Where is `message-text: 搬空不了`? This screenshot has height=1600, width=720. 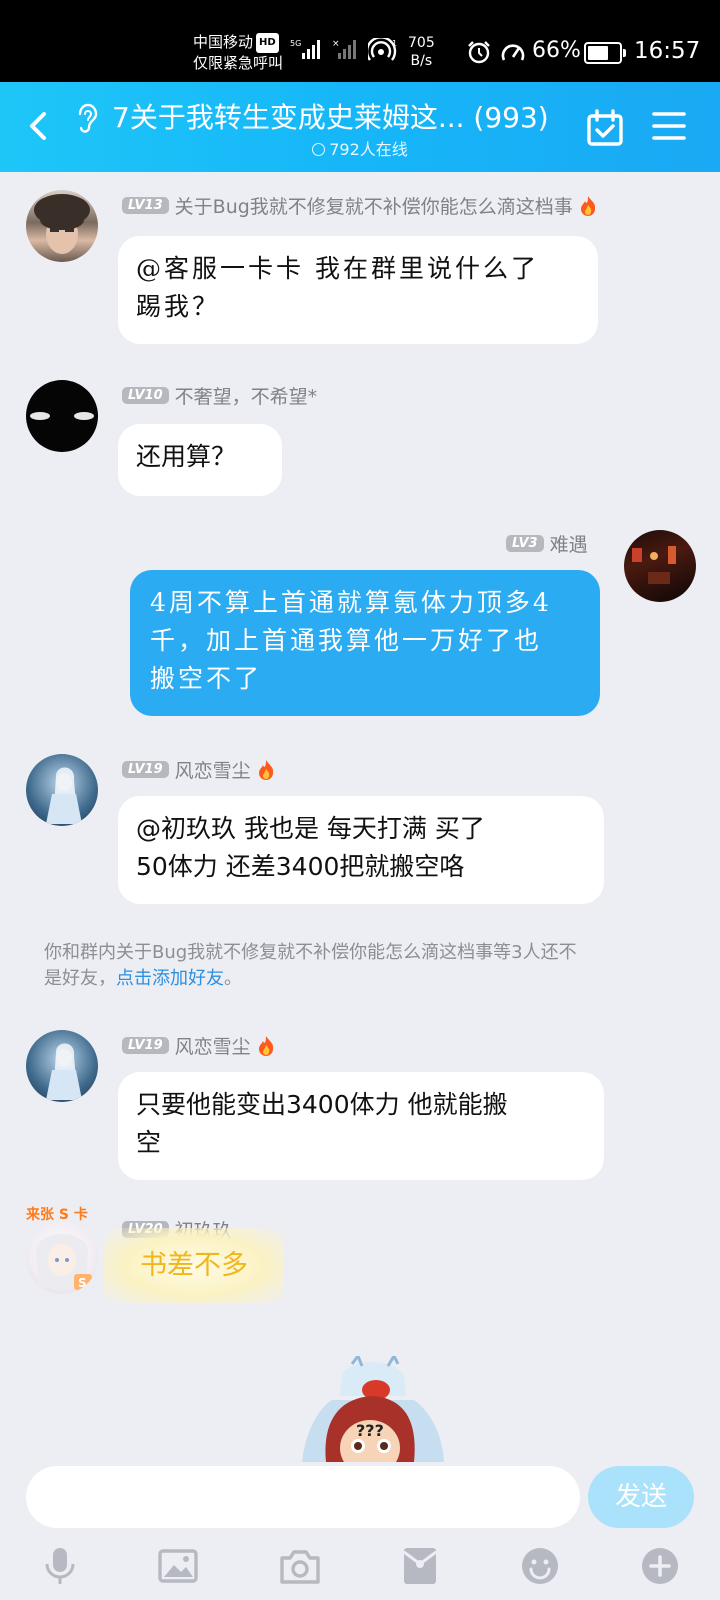 message-text: 搬空不了 is located at coordinates (206, 678).